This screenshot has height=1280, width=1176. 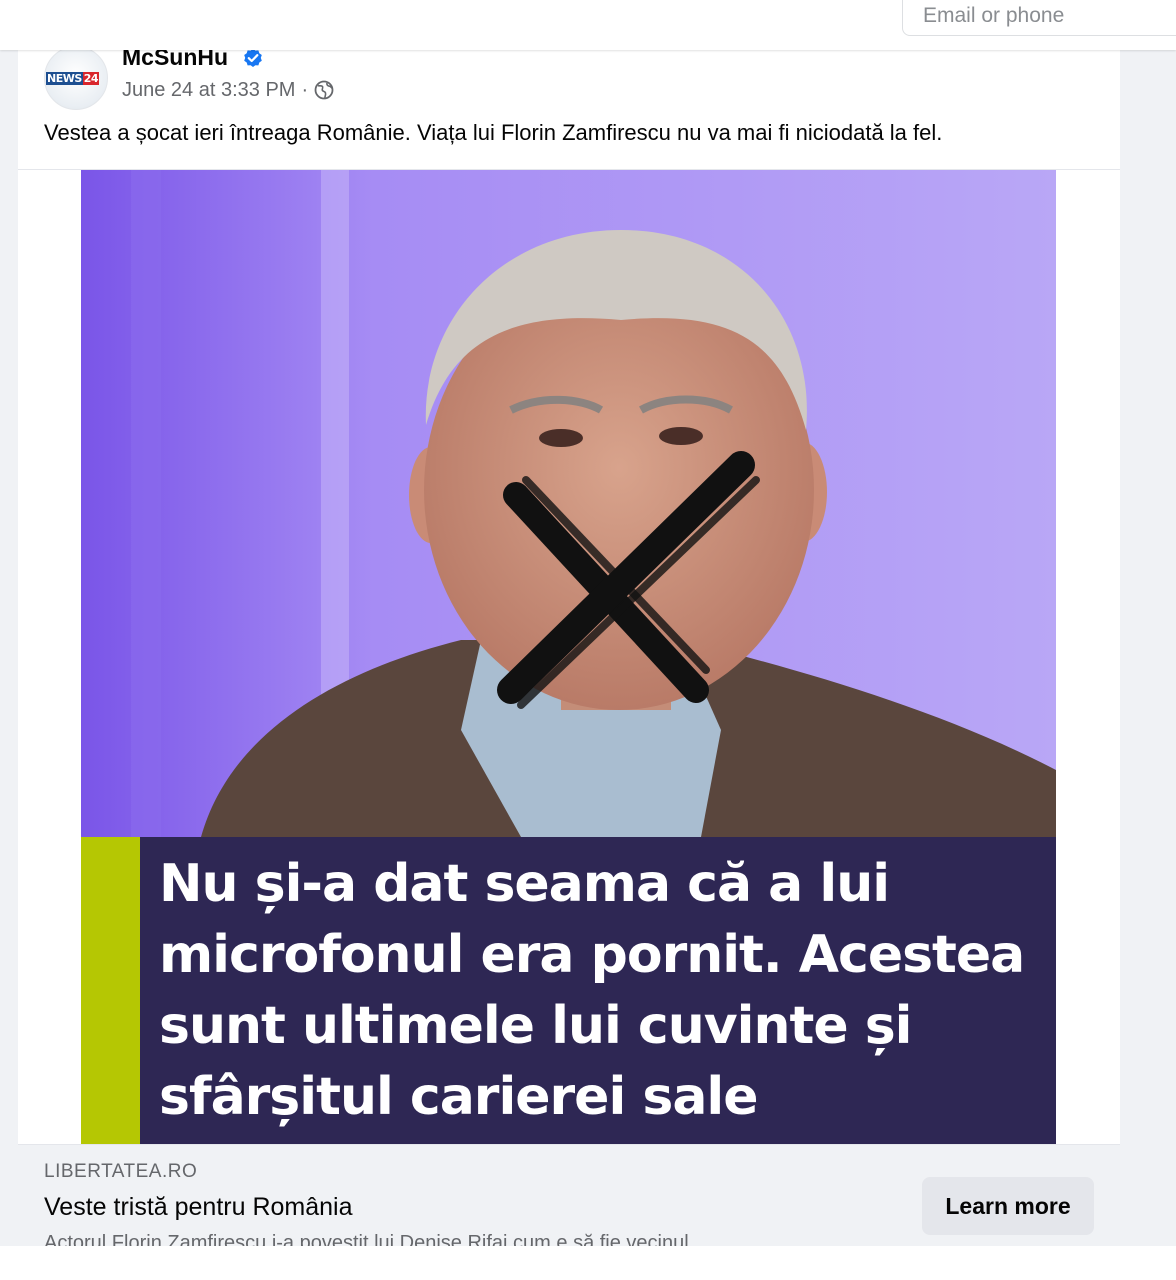 What do you see at coordinates (1008, 1206) in the screenshot?
I see `learn-more-button: Learn more` at bounding box center [1008, 1206].